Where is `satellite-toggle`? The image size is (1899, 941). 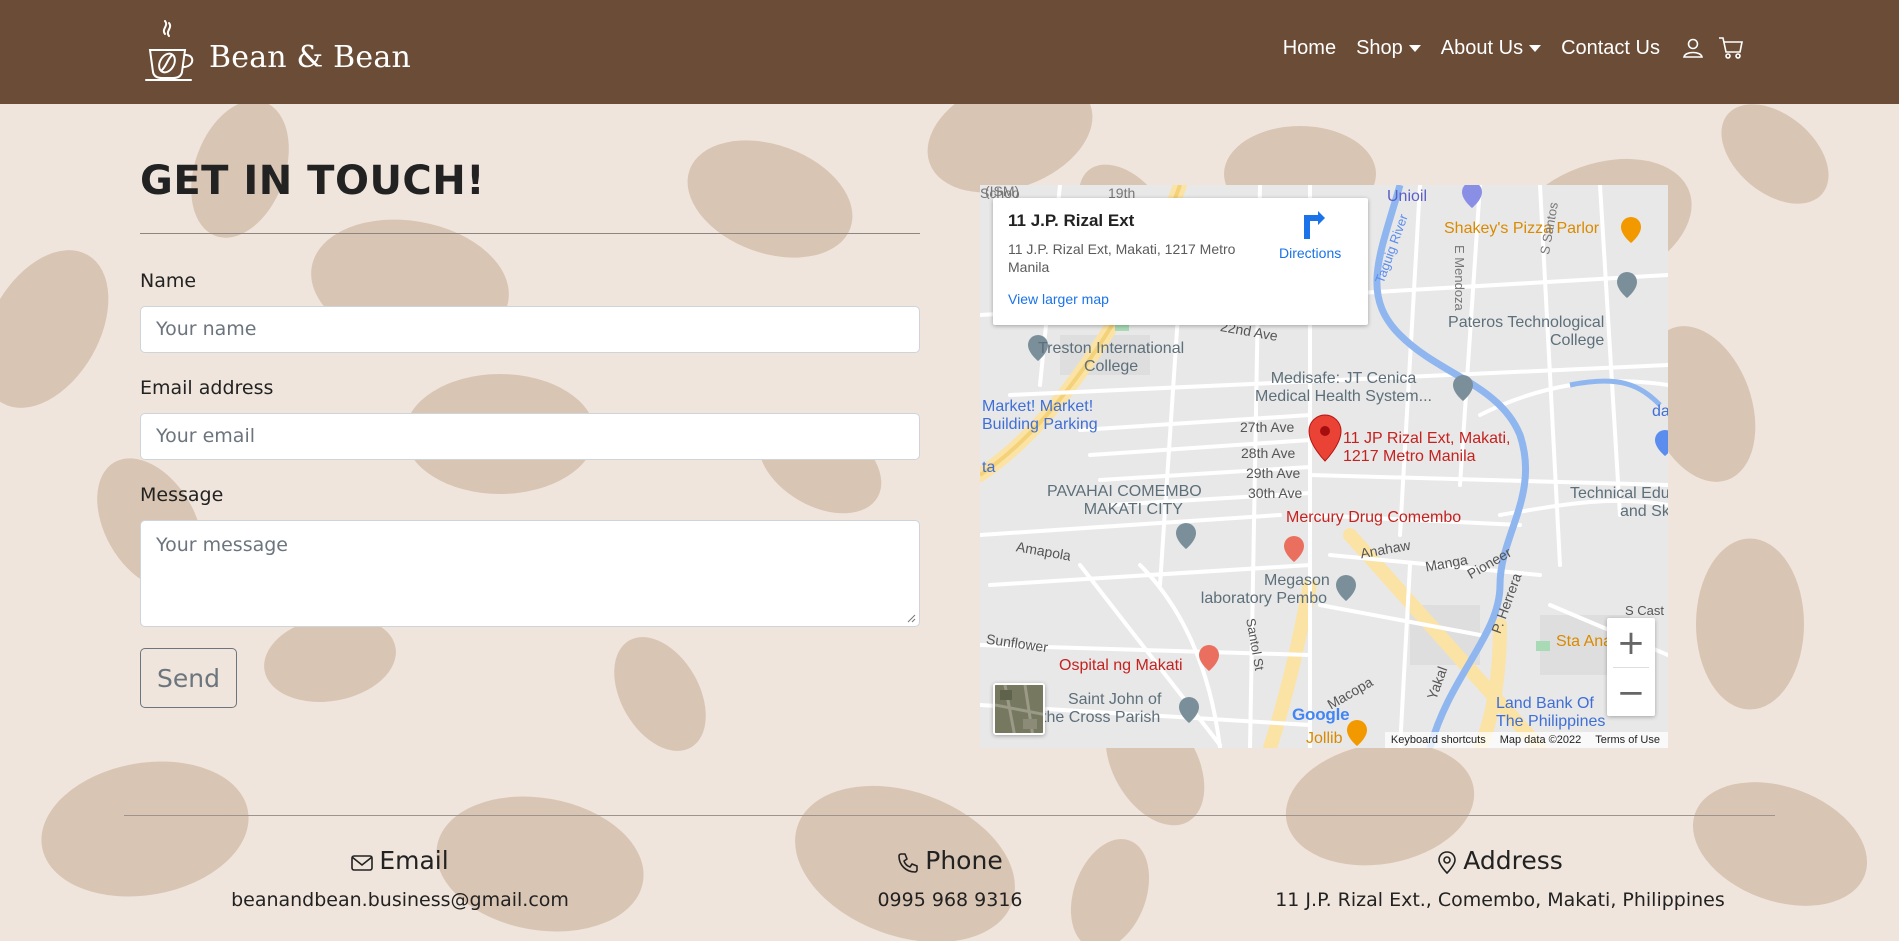
satellite-toggle is located at coordinates (1019, 709).